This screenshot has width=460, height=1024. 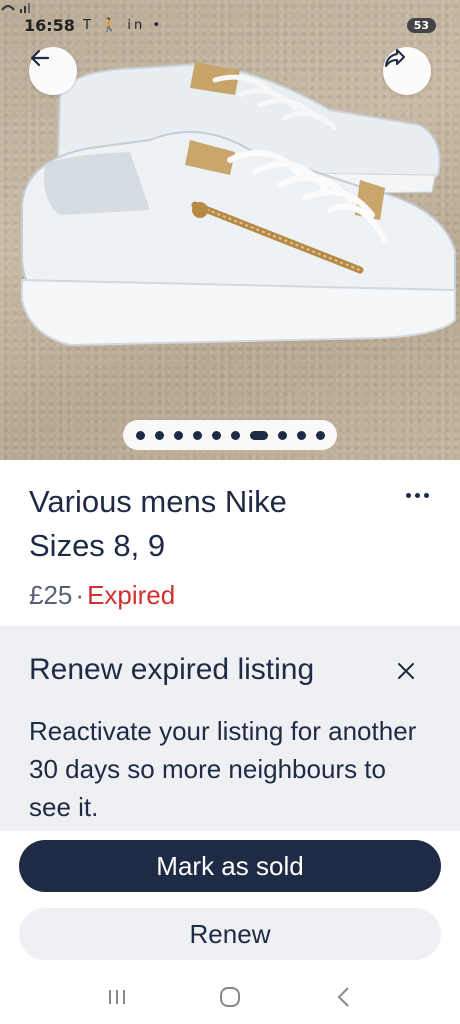 I want to click on recent-apps-icon, so click(x=116, y=997).